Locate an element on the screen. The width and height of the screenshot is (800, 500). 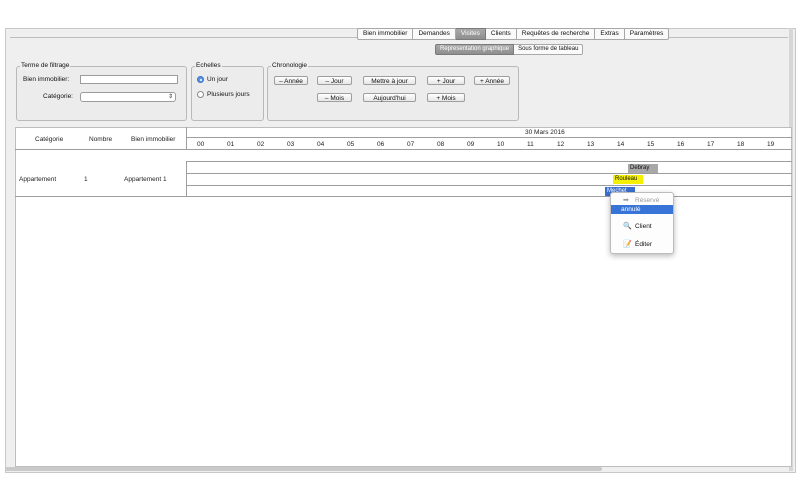
hour-label: 07 is located at coordinates (411, 144).